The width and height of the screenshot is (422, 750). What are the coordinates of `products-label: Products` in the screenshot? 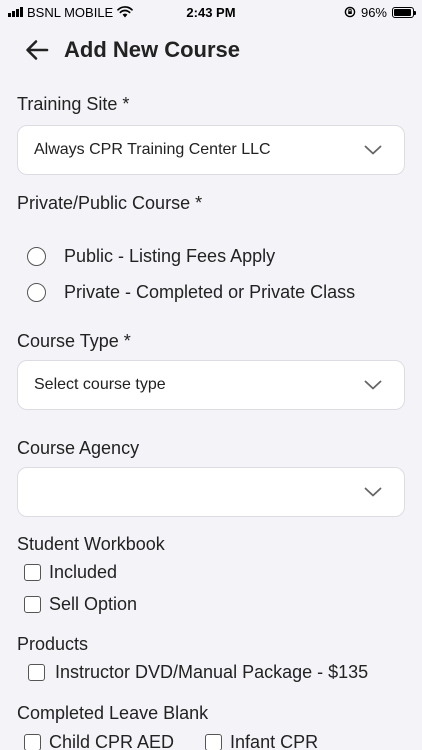 It's located at (53, 644).